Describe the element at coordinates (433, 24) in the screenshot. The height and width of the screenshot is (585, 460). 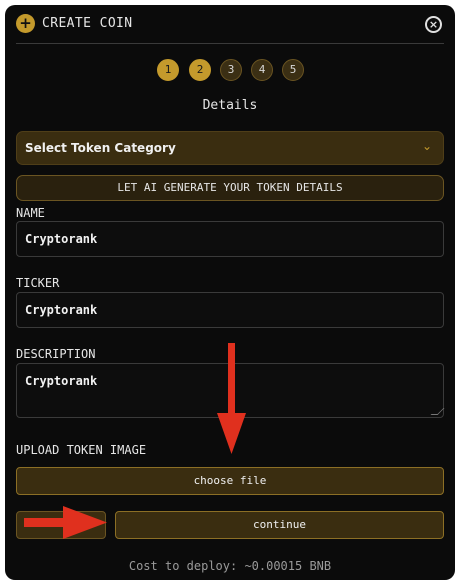
I see `close-icon: ×` at that location.